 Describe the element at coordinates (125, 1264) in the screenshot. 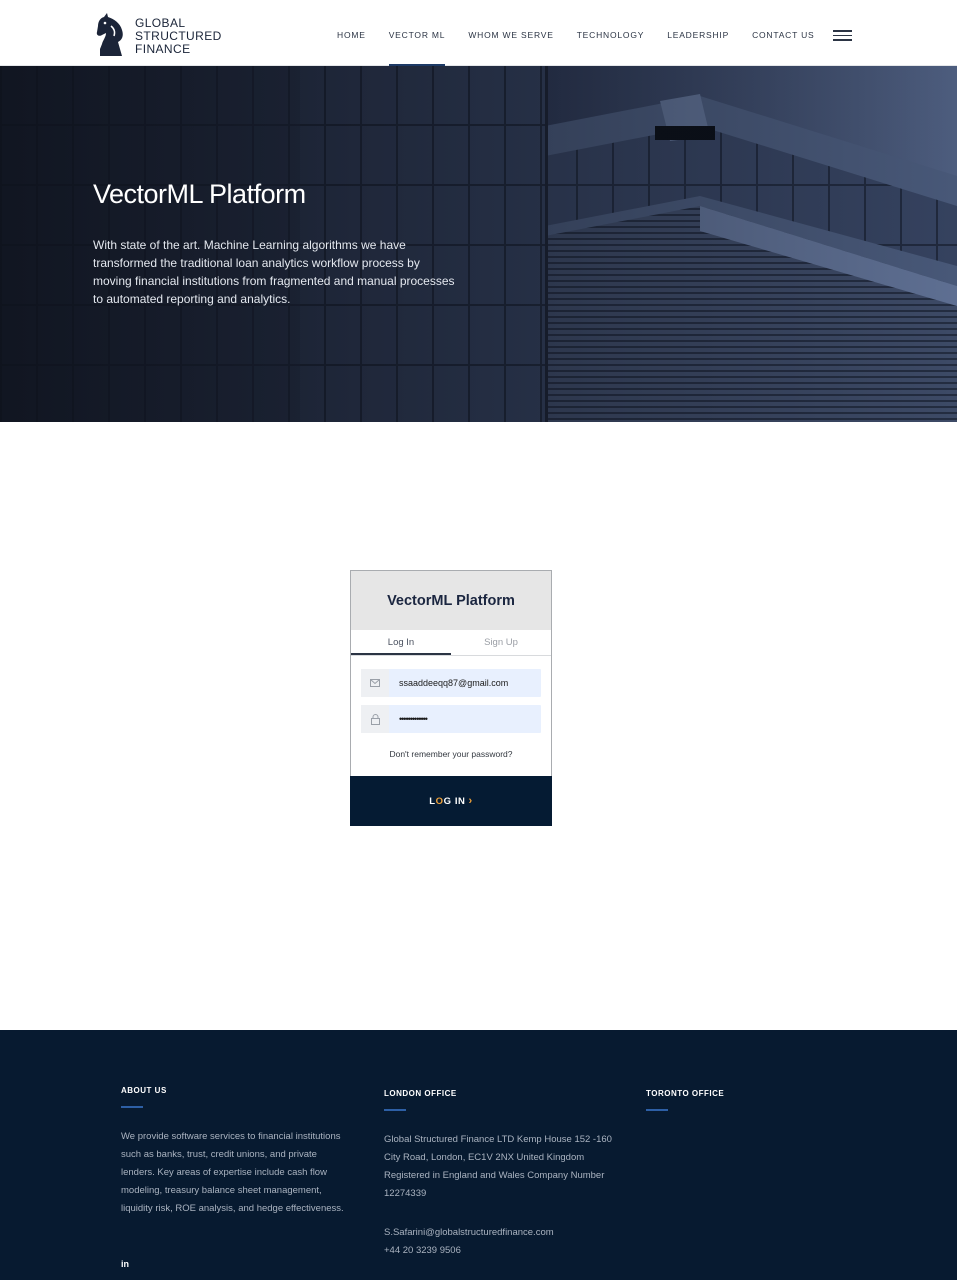

I see `linkedin-icon: in` at that location.